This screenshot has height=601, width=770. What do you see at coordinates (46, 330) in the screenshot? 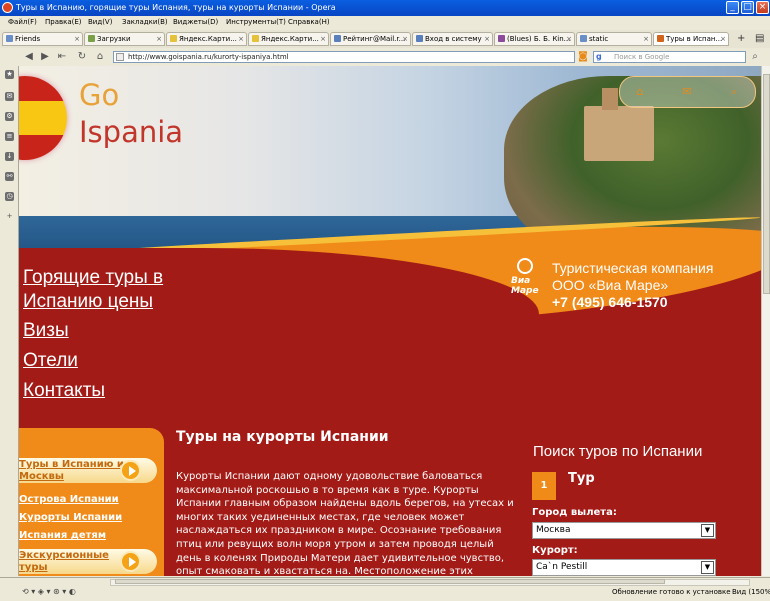
I see `nav-visas: Визы` at bounding box center [46, 330].